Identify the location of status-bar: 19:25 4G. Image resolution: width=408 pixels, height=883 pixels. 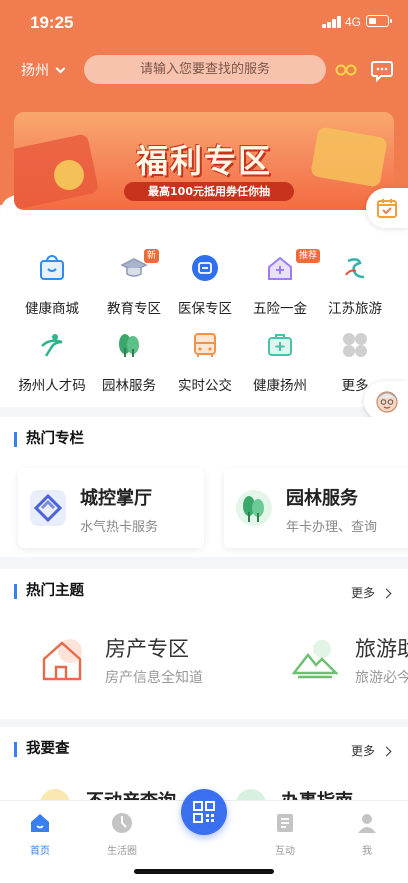
(204, 23).